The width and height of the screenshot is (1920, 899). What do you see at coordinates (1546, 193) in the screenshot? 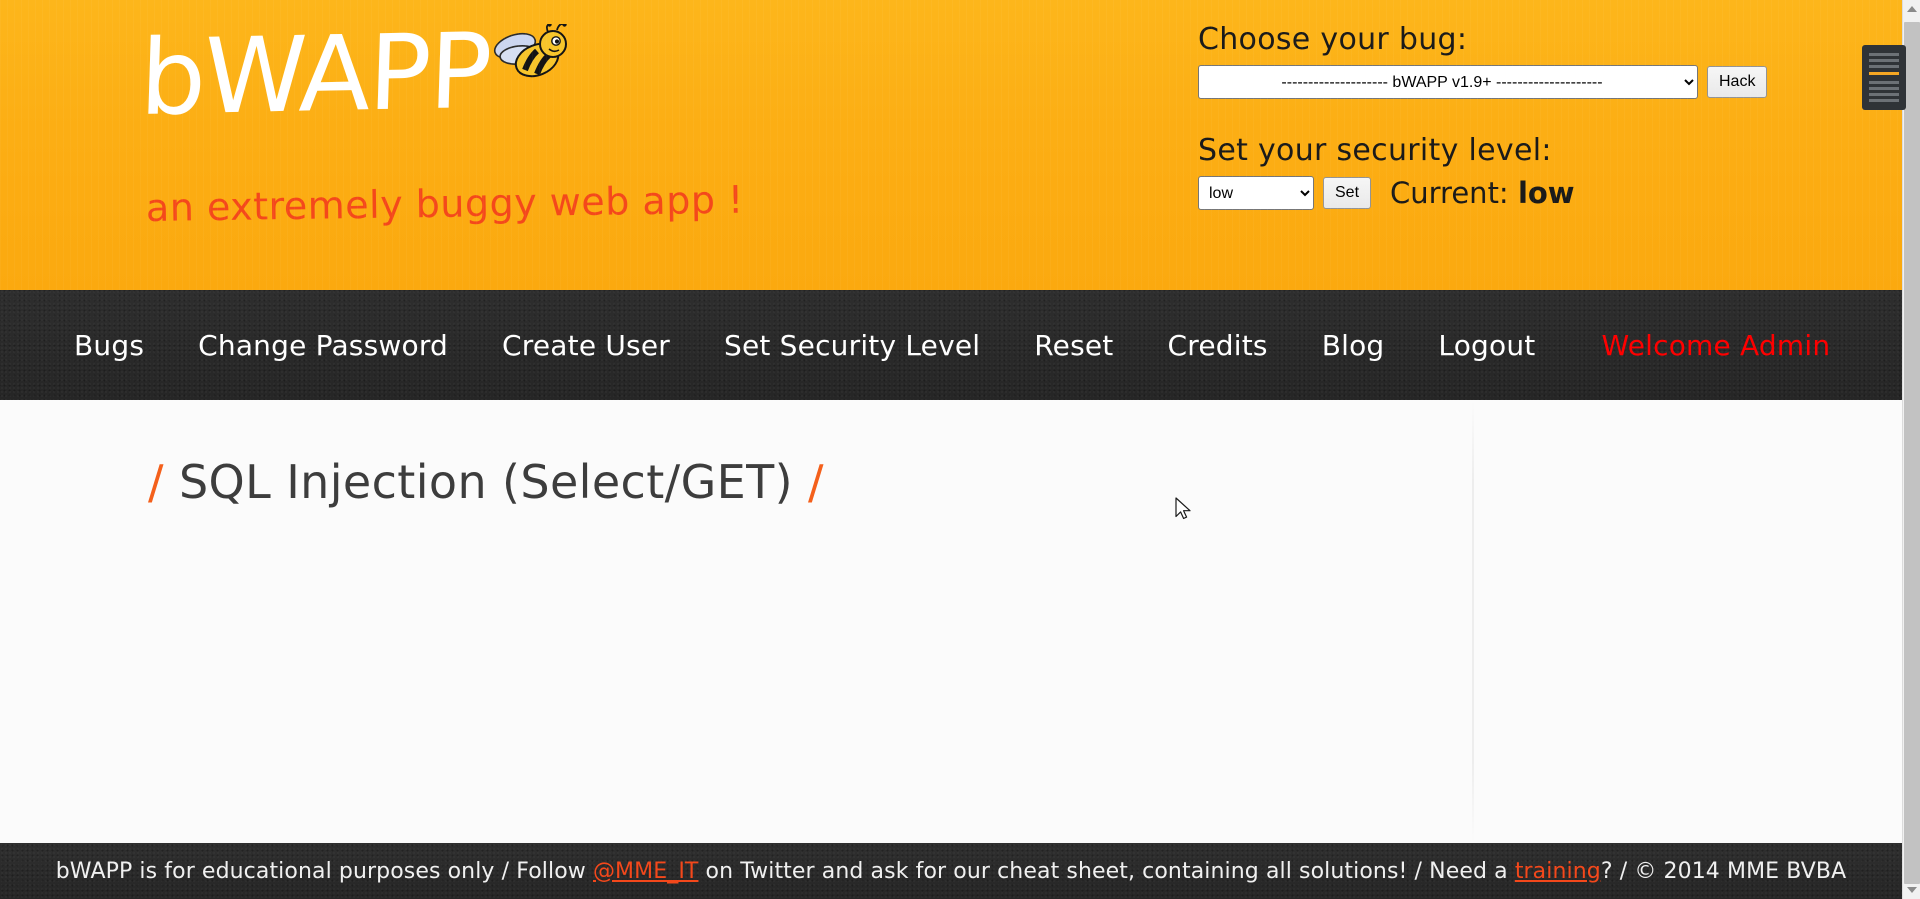
I see `current-value: low` at bounding box center [1546, 193].